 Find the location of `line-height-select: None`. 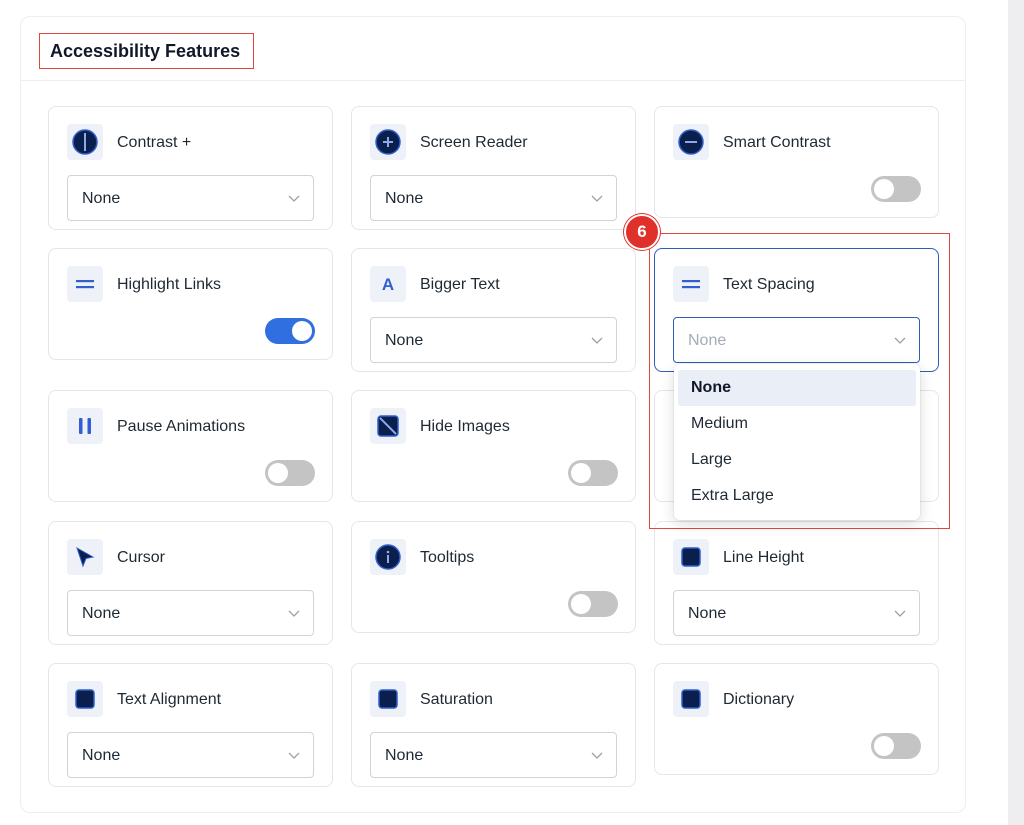

line-height-select: None is located at coordinates (796, 613).